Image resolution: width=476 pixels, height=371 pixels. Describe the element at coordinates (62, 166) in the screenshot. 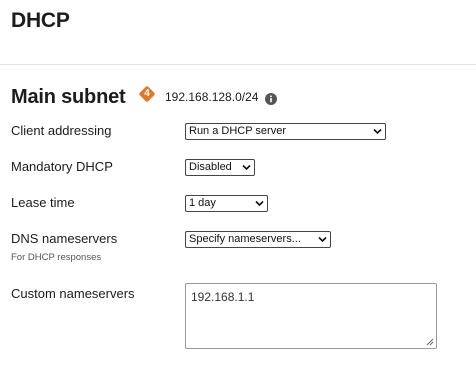

I see `mandatory-dhcp-label: Mandatory DHCP` at that location.